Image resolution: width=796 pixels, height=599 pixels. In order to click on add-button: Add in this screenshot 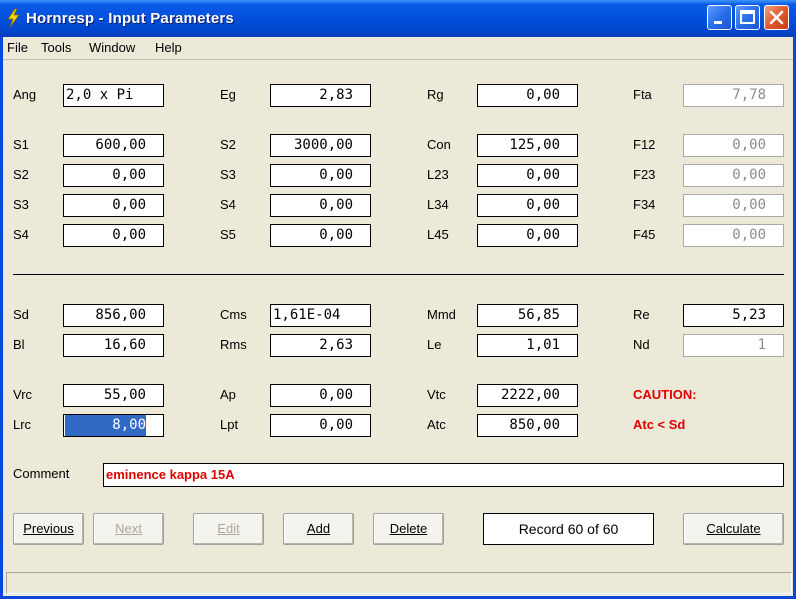, I will do `click(318, 529)`.